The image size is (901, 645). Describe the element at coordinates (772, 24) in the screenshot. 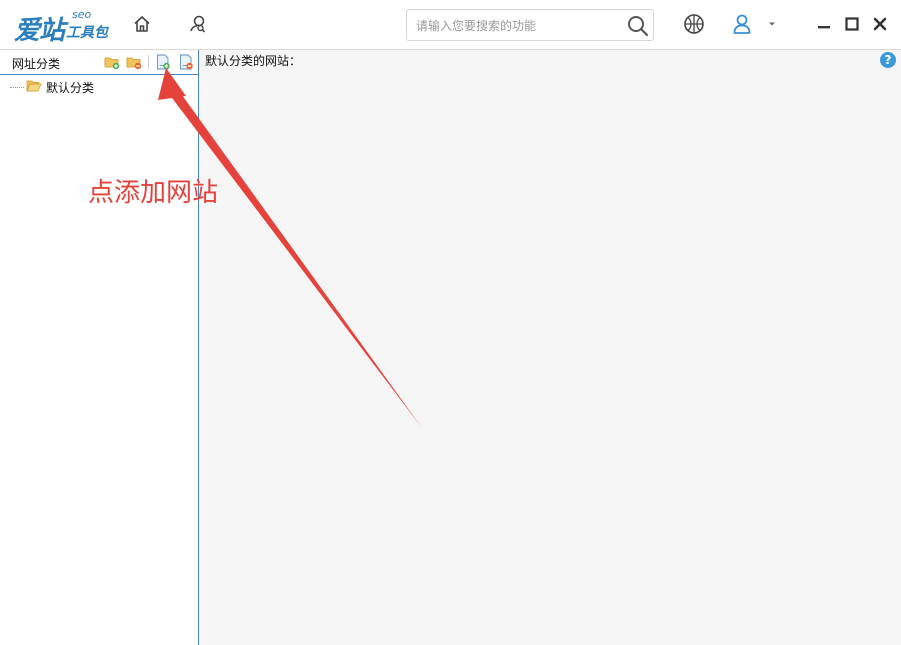

I see `caret-down-icon` at that location.